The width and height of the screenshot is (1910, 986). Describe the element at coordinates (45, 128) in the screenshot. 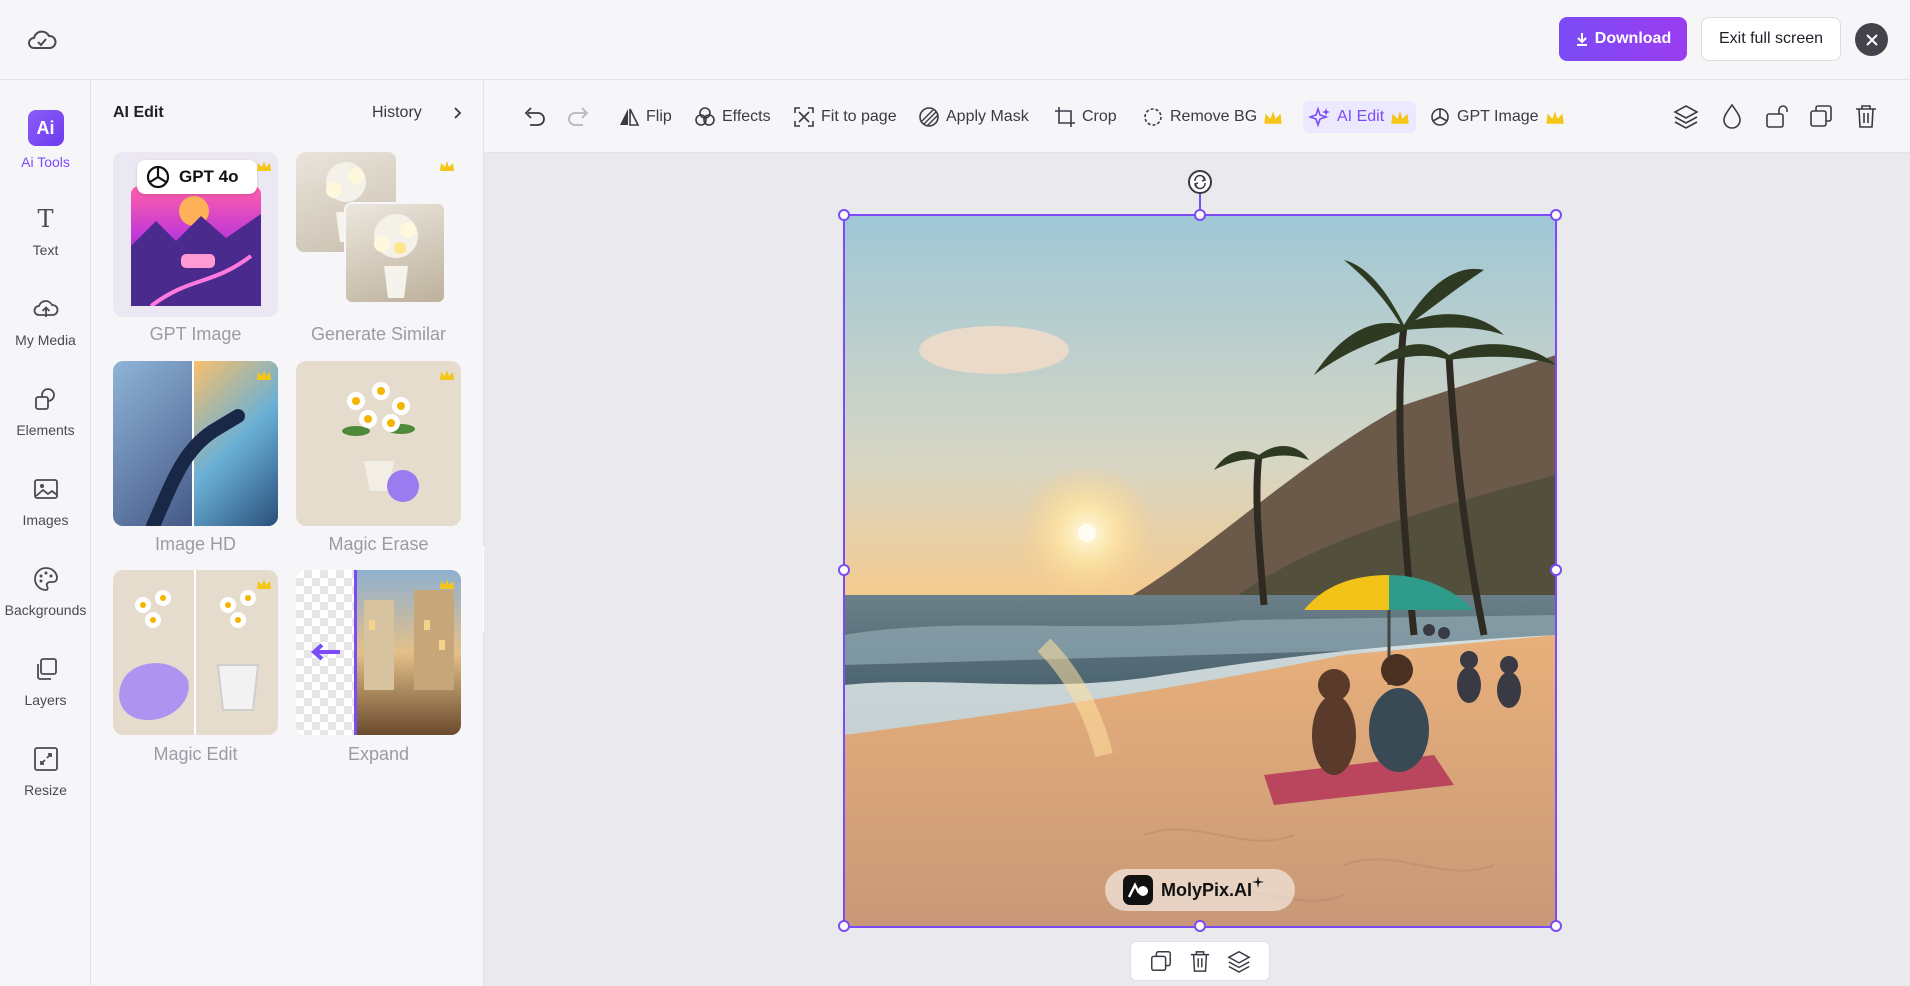

I see `ai-tools-icon: Ai` at that location.